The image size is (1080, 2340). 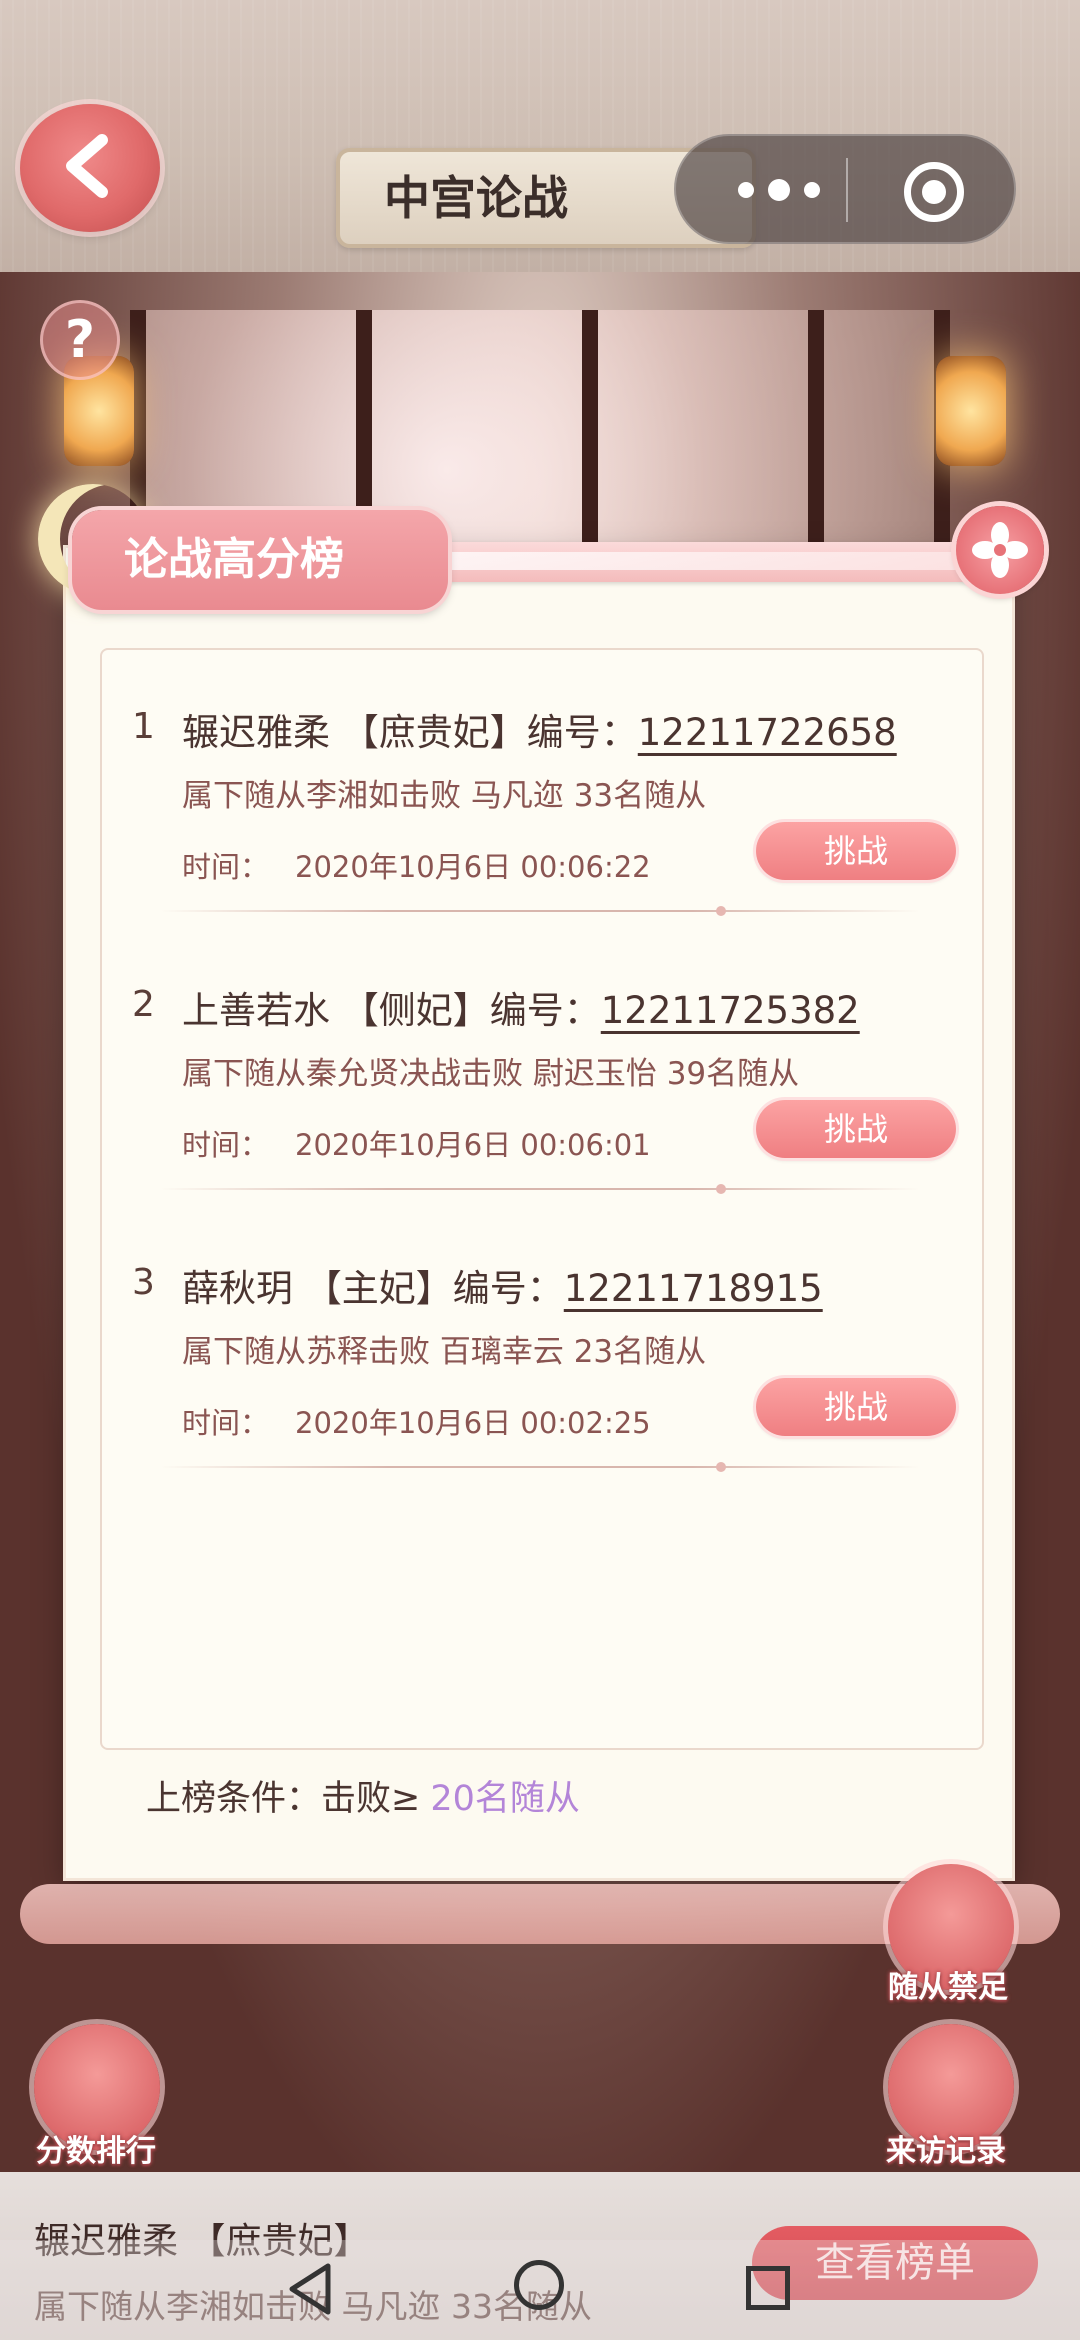 I want to click on entry-time: 时间： 2020年10月6日 00:06:01, so click(x=416, y=1143).